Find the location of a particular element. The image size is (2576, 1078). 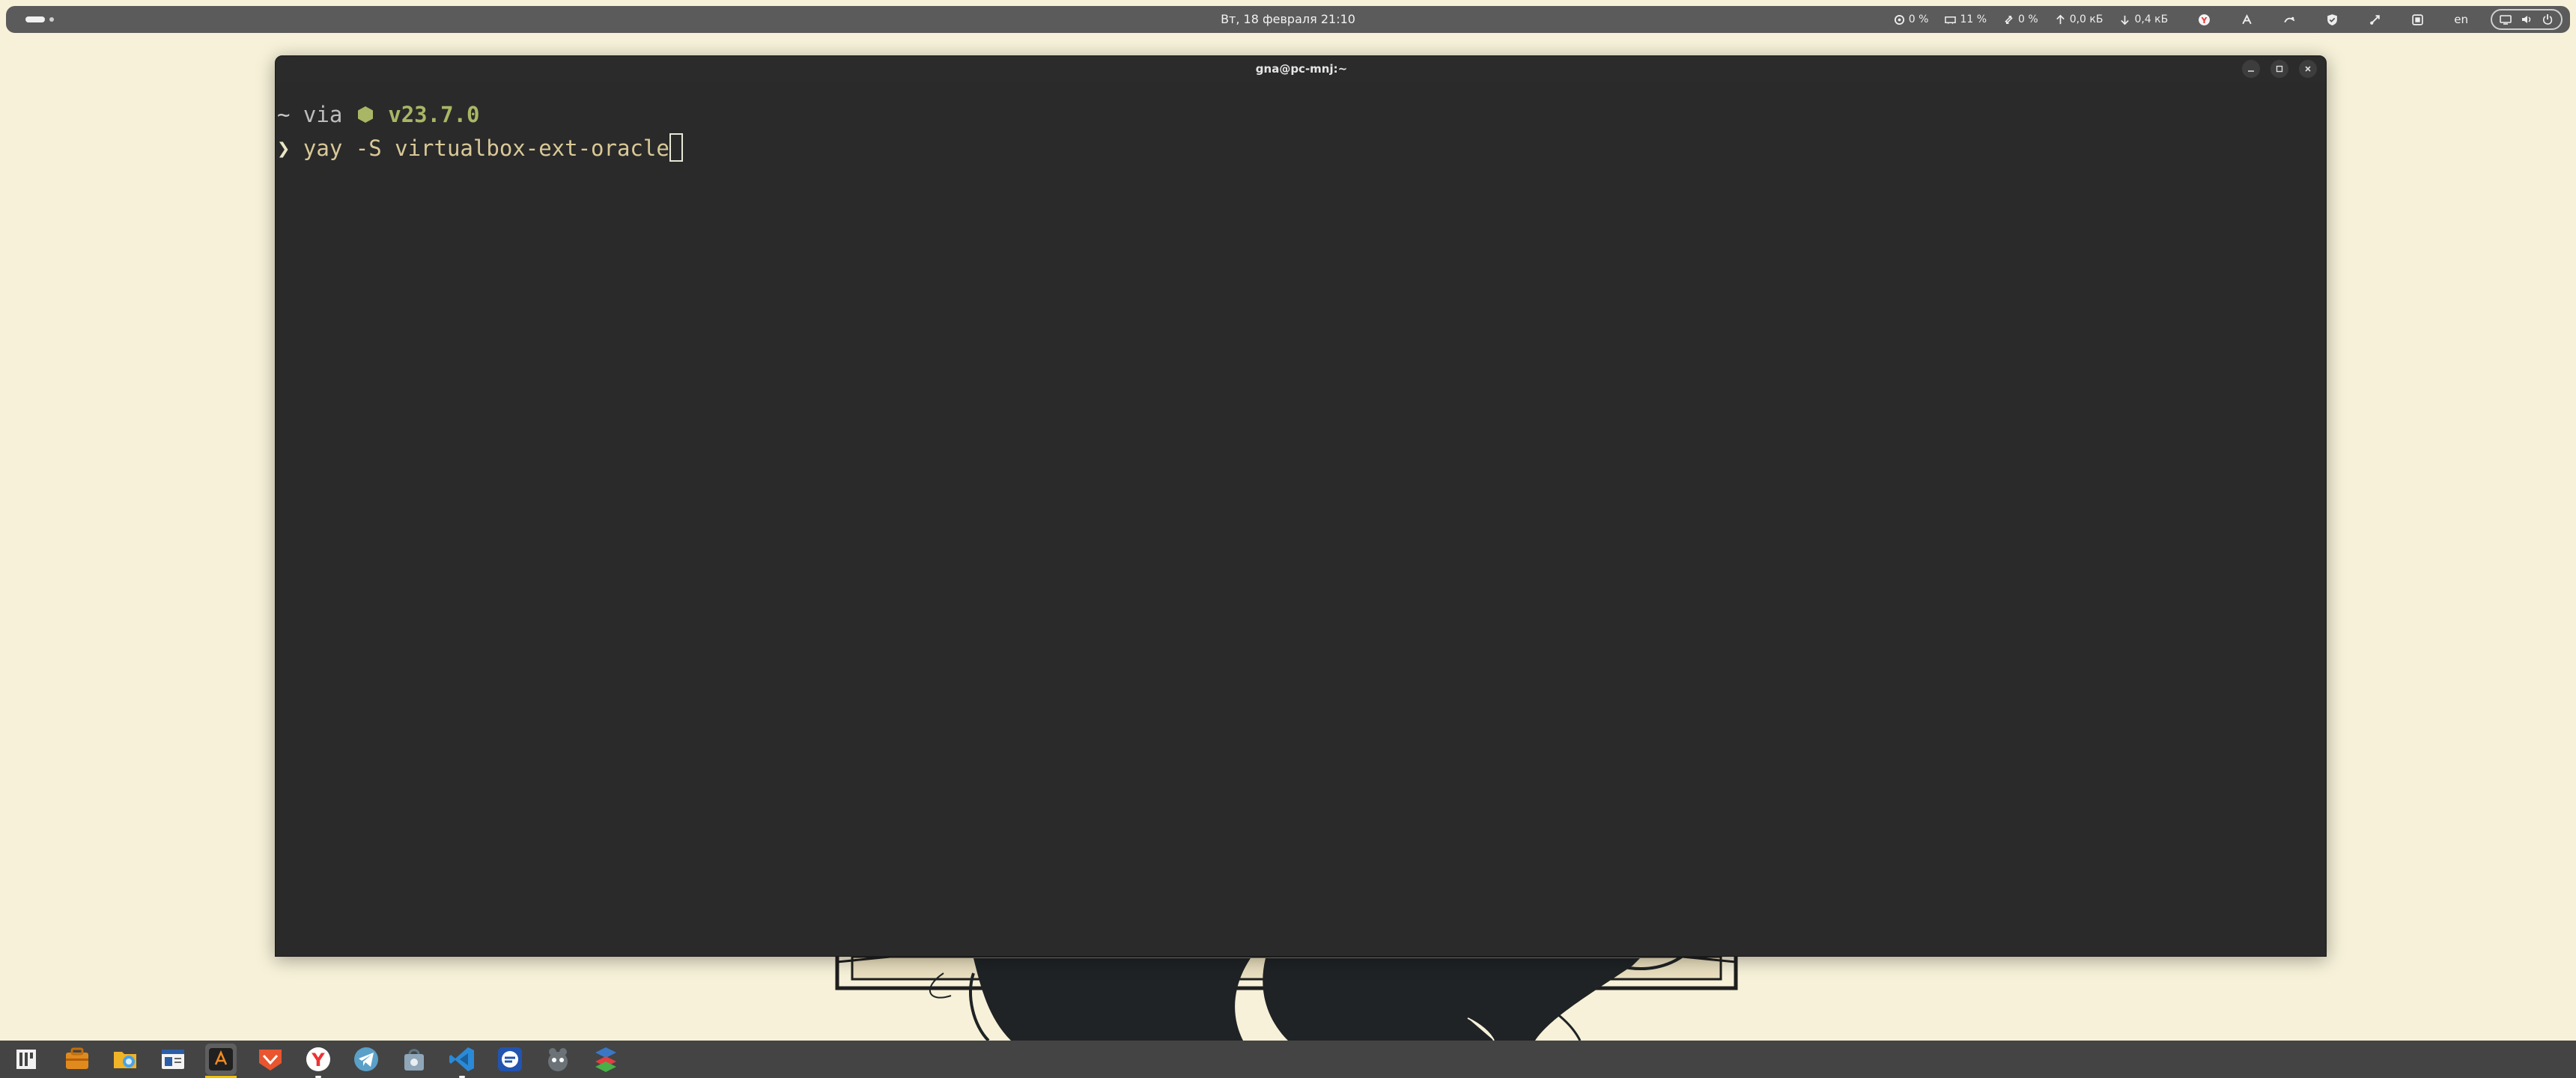

net-upload-value: 0,0 кБ is located at coordinates (2086, 19).